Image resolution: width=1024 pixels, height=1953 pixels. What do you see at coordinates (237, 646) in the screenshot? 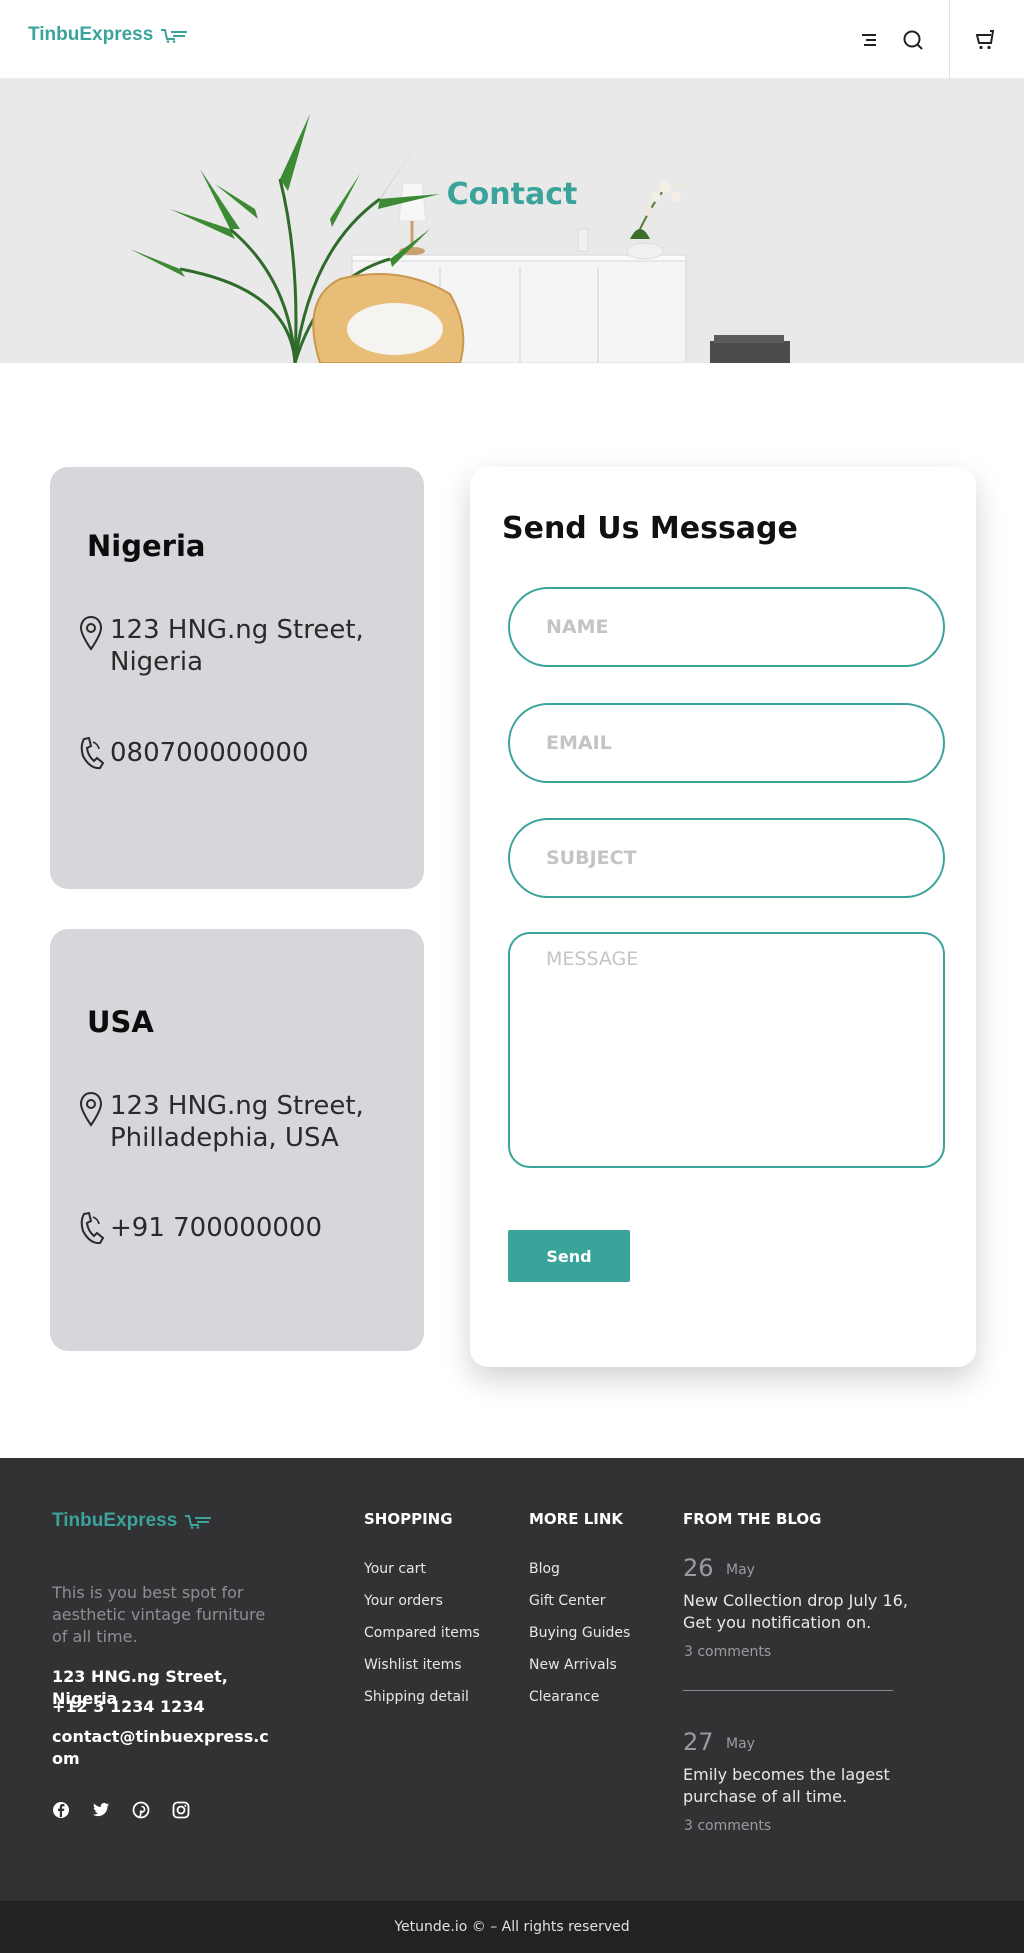
I see `location-address: 123 HNG.ng Street, Nigeria` at bounding box center [237, 646].